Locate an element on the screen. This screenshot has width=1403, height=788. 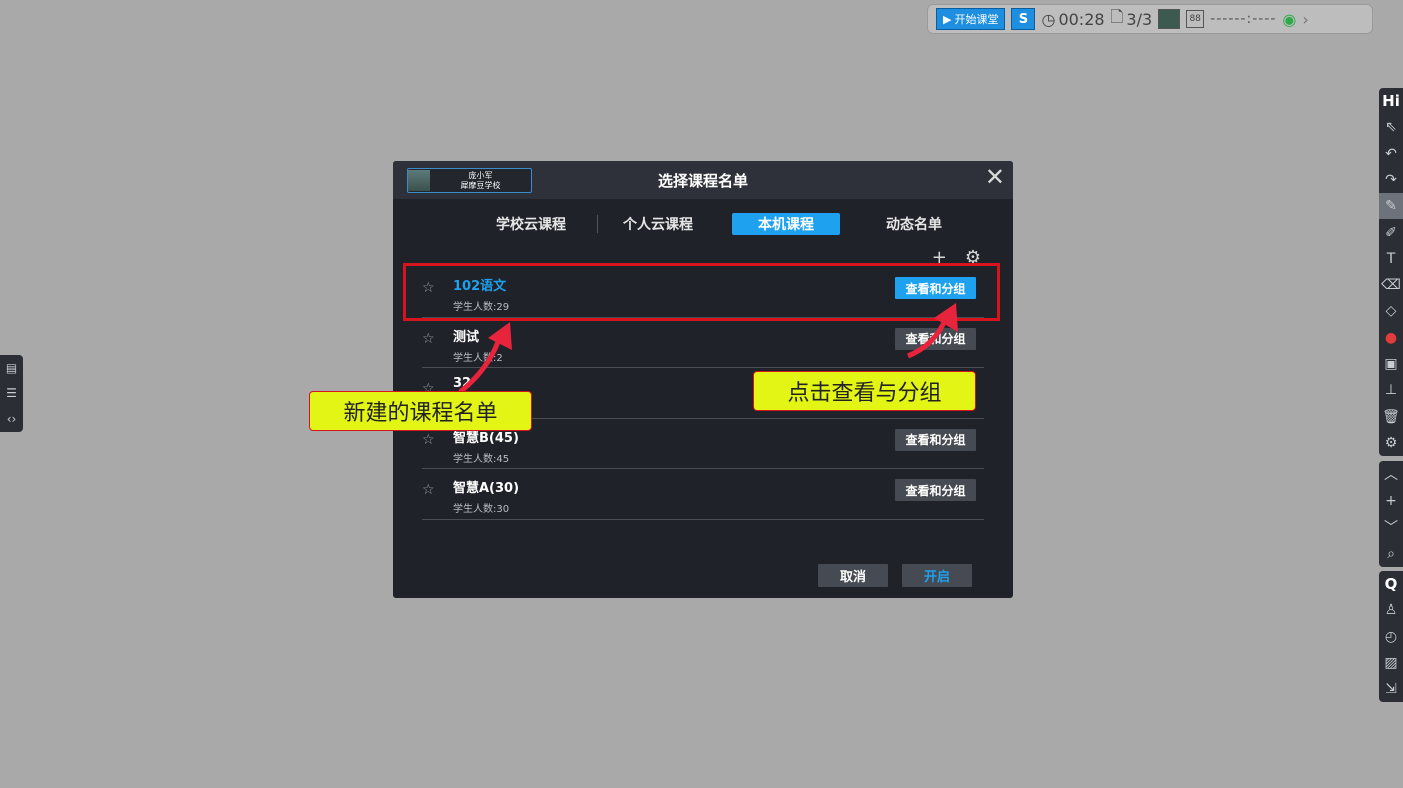
start-class-button: ▶ 开始课堂 is located at coordinates (971, 19).